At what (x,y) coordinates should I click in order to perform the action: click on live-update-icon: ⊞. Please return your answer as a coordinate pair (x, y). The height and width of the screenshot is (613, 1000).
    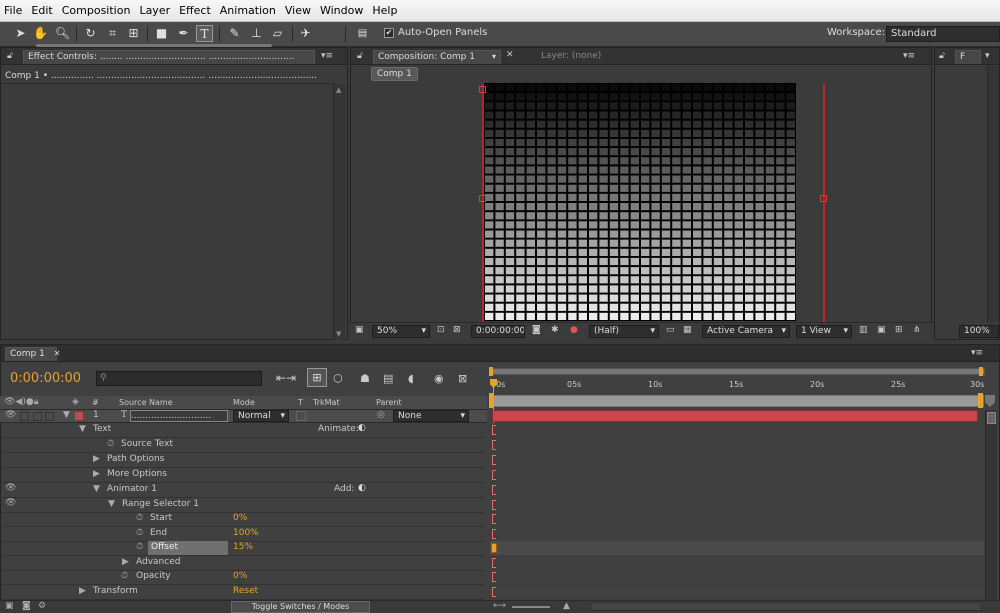
    Looking at the image, I should click on (317, 377).